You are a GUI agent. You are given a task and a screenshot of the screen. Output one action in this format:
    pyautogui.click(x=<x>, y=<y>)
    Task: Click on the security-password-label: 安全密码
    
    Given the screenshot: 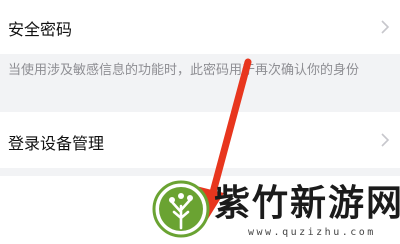 What is the action you would take?
    pyautogui.click(x=40, y=29)
    